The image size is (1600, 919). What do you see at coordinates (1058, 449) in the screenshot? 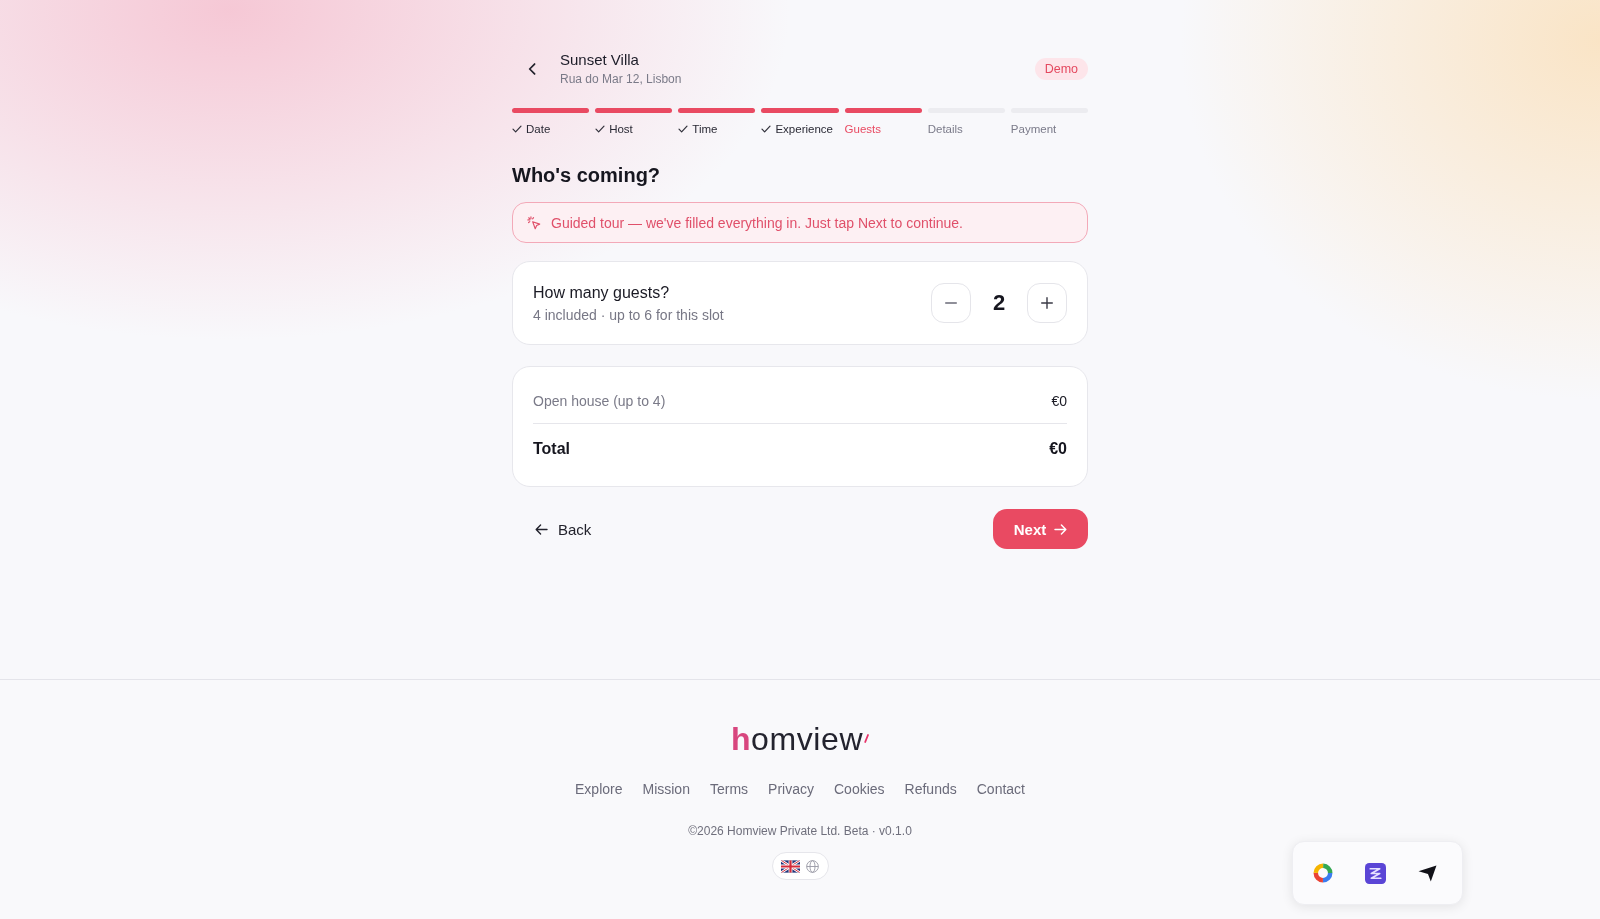
I see `total-amount: €0` at bounding box center [1058, 449].